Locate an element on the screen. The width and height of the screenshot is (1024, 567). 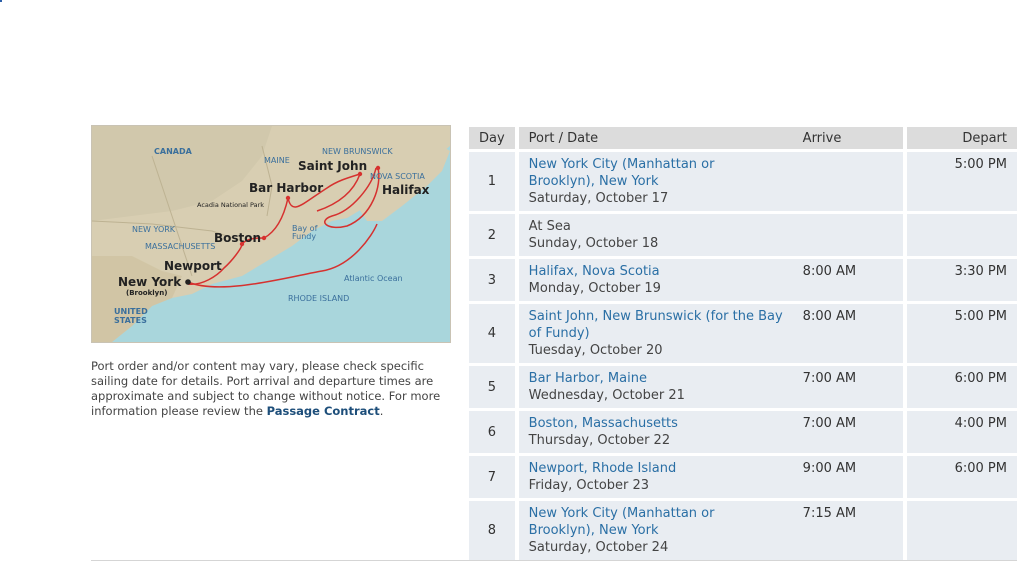
row-date: Wednesday, October 21 is located at coordinates (606, 395).